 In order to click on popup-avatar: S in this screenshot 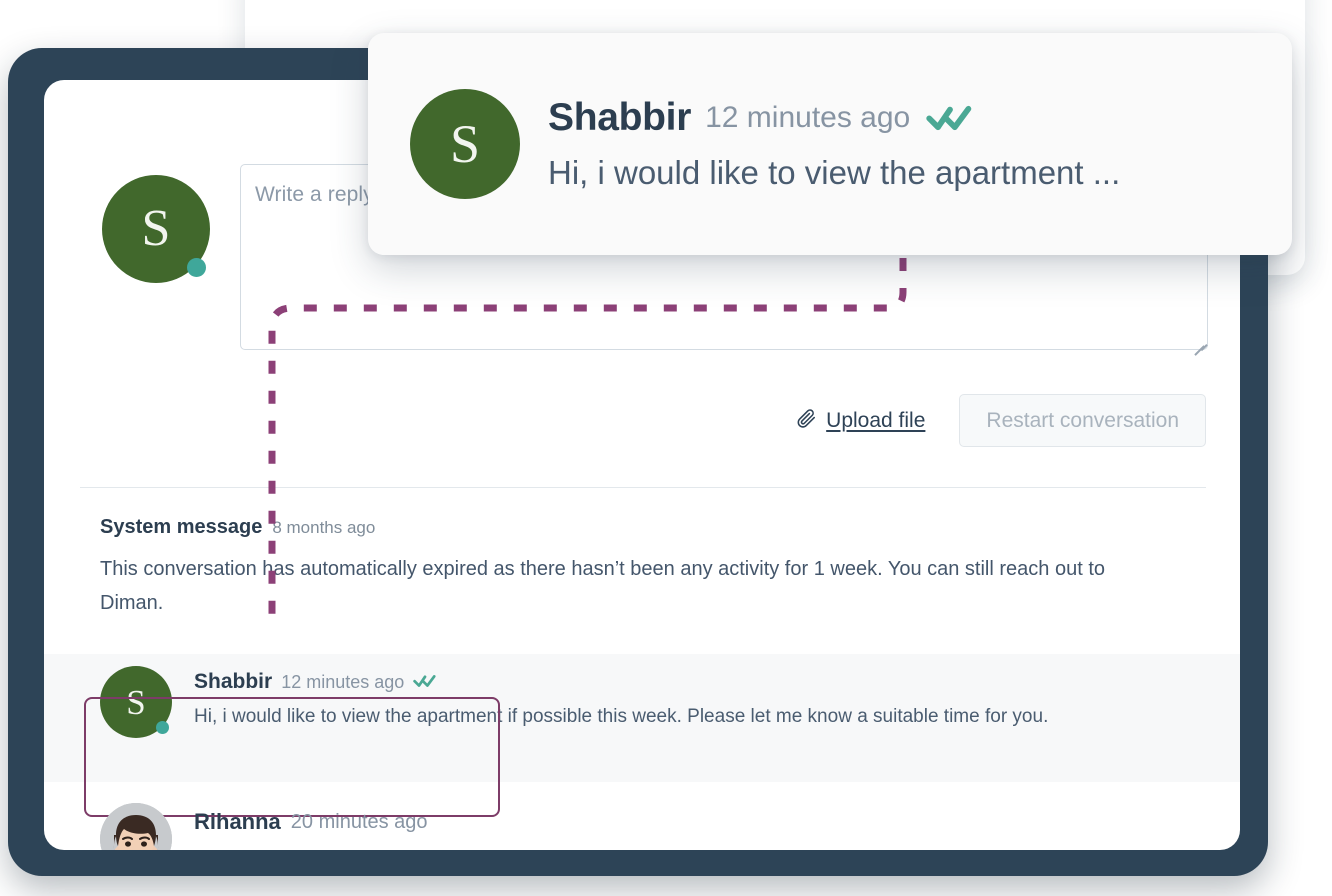, I will do `click(465, 144)`.